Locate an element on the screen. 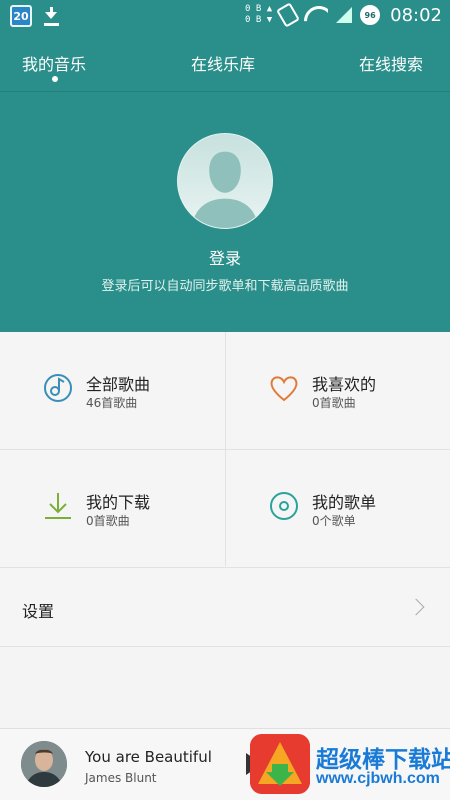 Image resolution: width=450 pixels, height=800 pixels. tab-online-library: 在线乐库 is located at coordinates (223, 63).